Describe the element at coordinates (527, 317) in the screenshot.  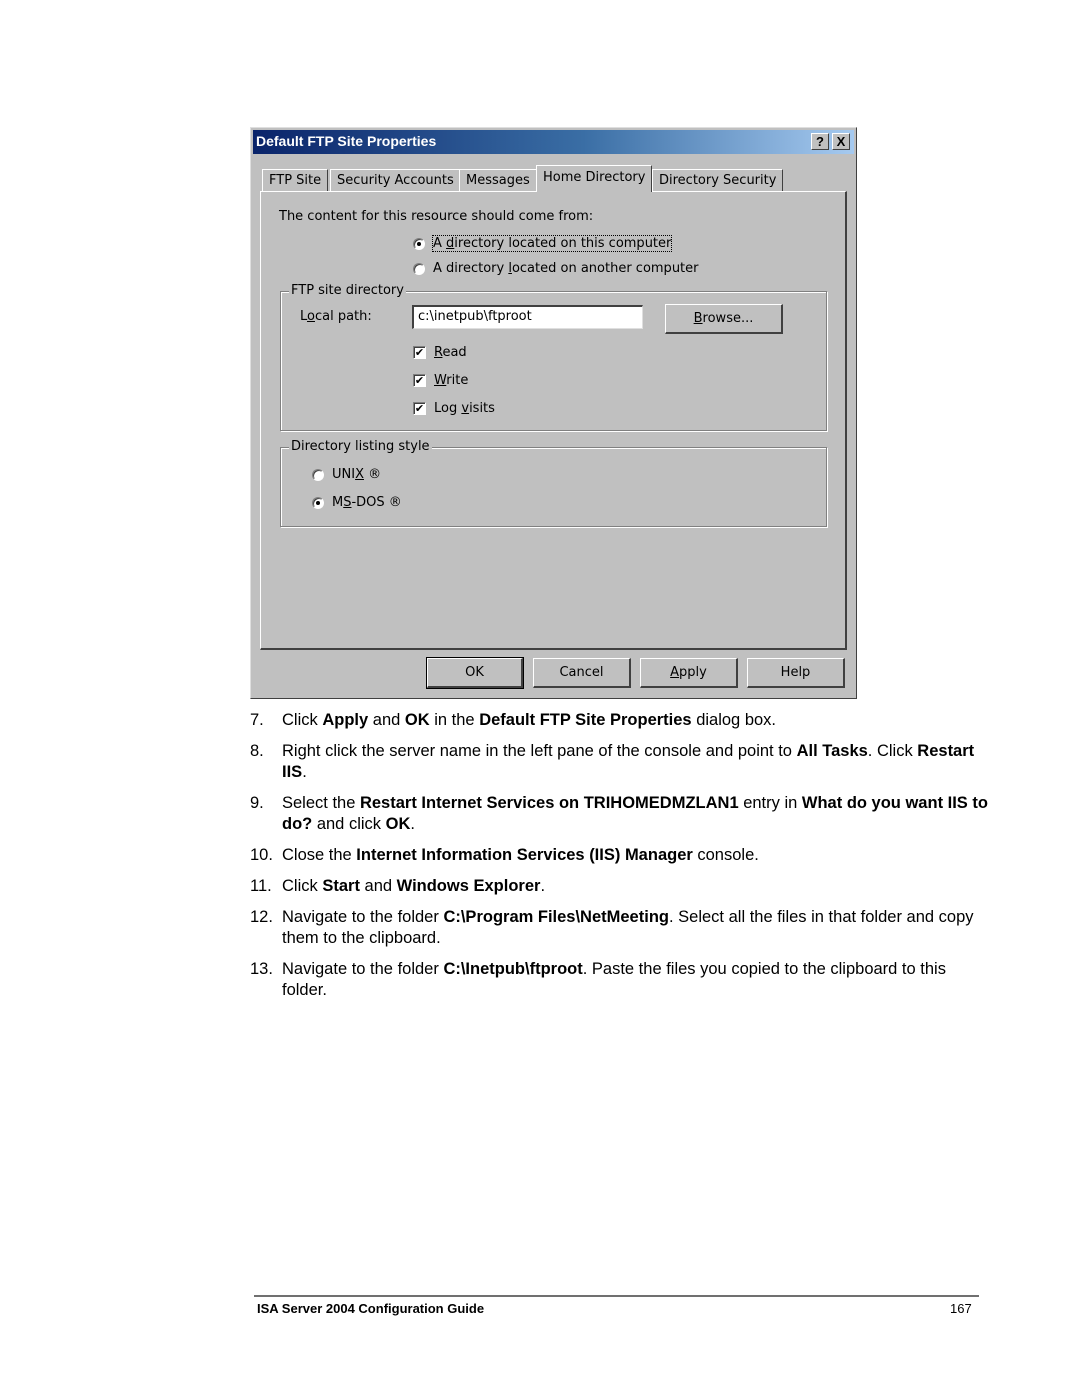
I see `local-path-input: c:\inetpub\ftproot` at that location.